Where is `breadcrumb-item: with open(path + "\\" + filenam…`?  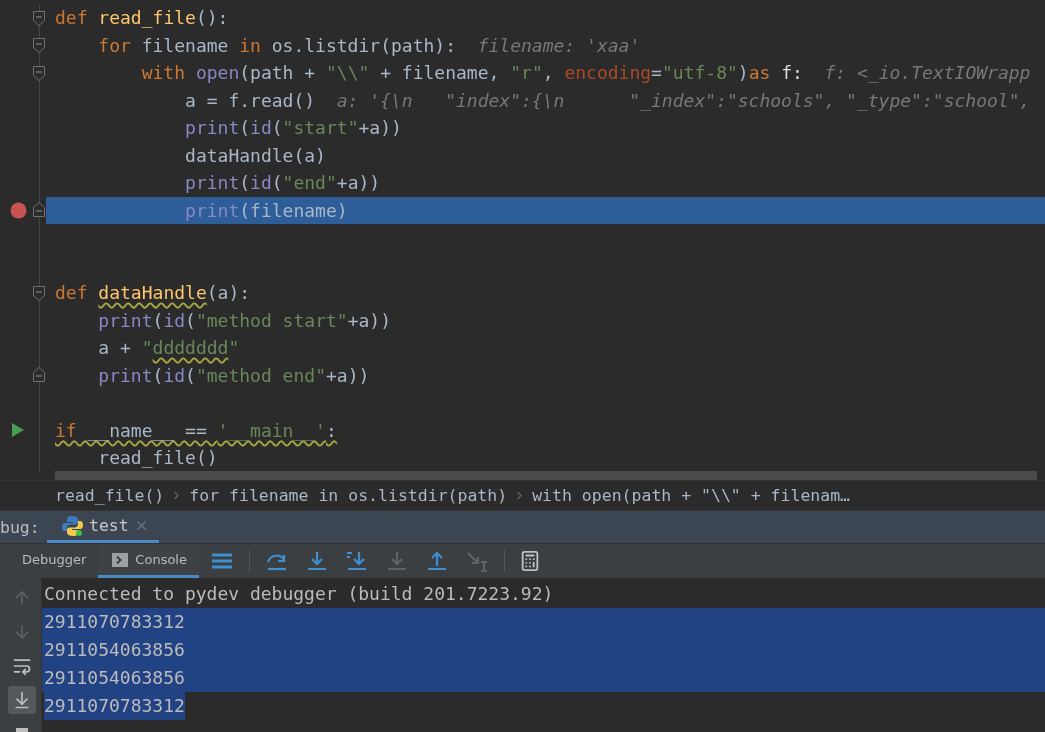
breadcrumb-item: with open(path + "\\" + filenam… is located at coordinates (691, 495).